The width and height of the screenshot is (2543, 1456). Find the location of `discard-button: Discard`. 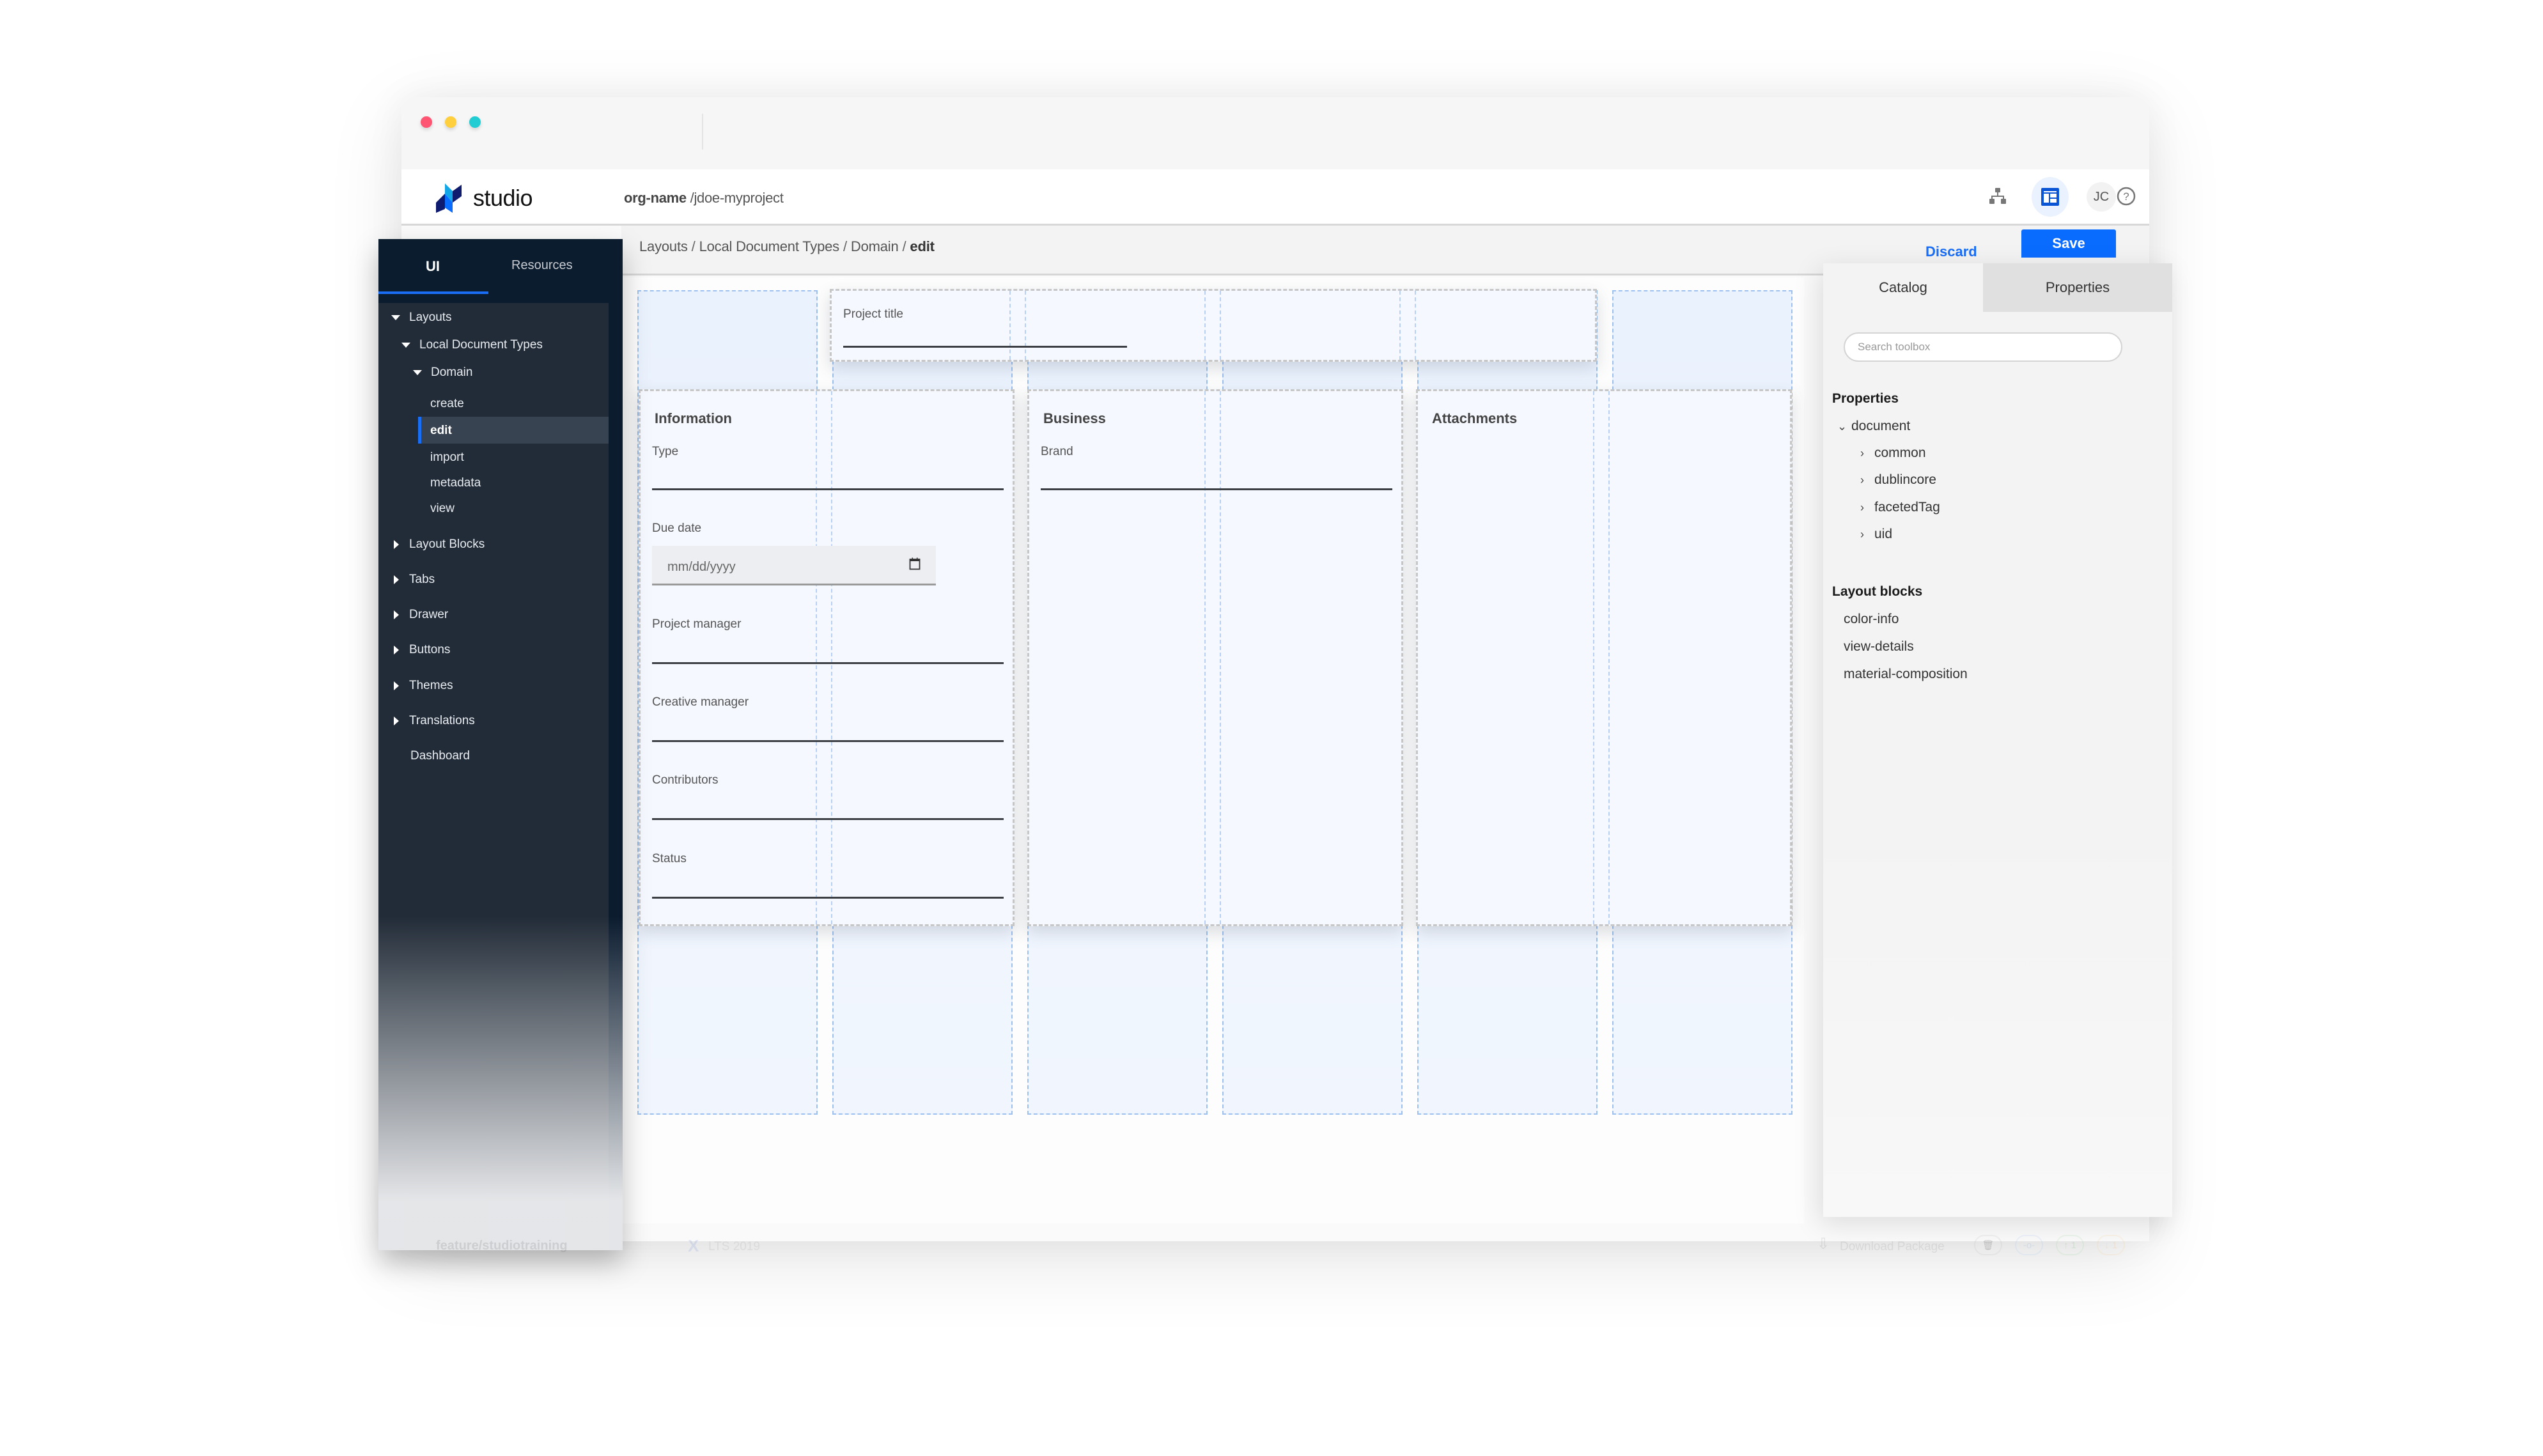

discard-button: Discard is located at coordinates (1951, 252).